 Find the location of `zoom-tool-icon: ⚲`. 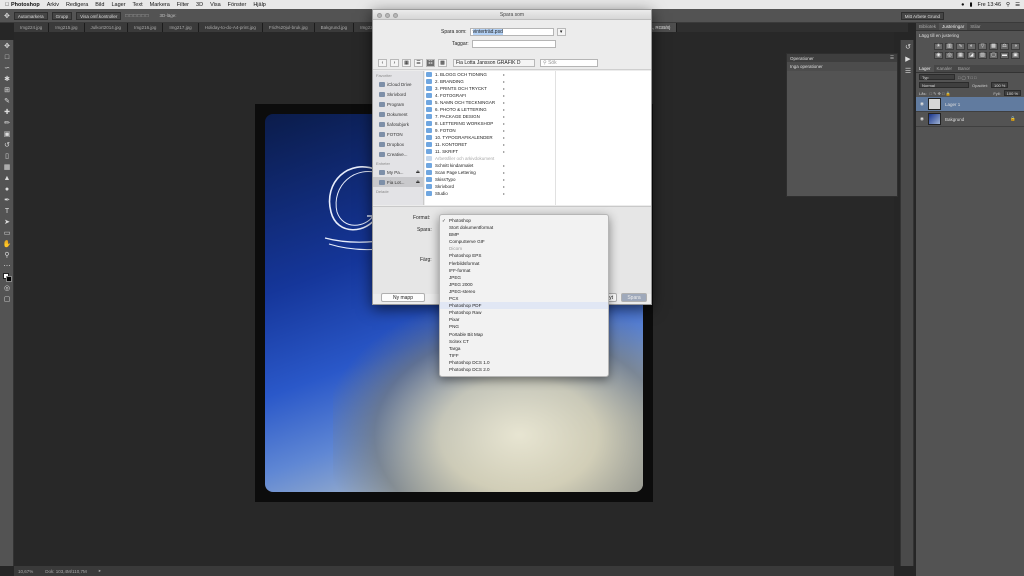

zoom-tool-icon: ⚲ is located at coordinates (7, 255).